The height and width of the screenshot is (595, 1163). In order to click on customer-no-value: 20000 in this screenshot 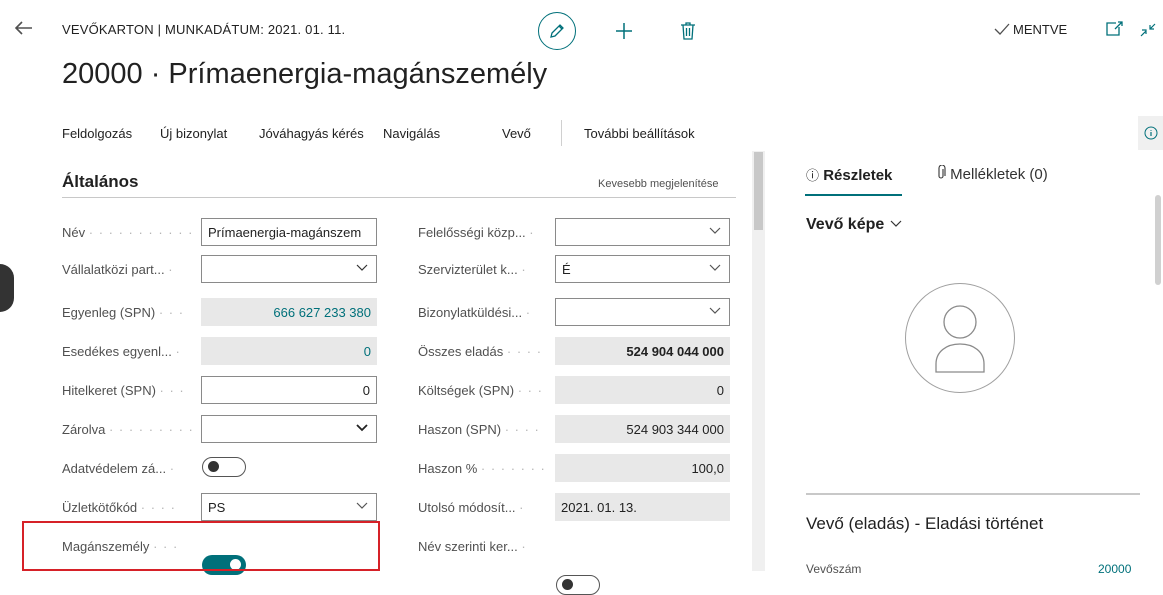, I will do `click(1114, 569)`.